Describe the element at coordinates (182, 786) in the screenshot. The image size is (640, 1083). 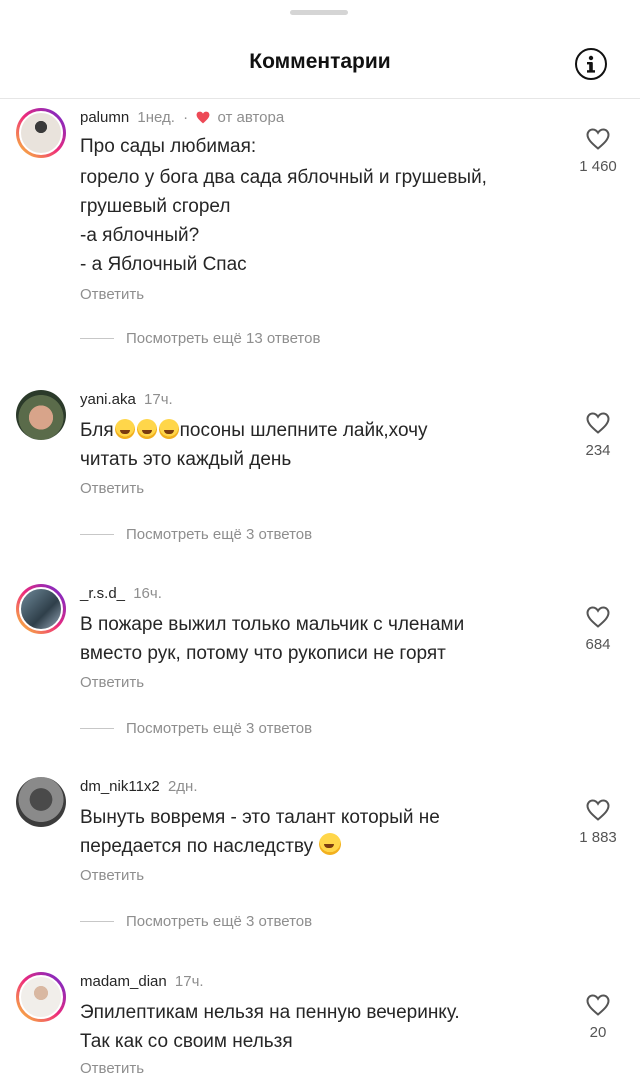
I see `timestamp: 2дн.` at that location.